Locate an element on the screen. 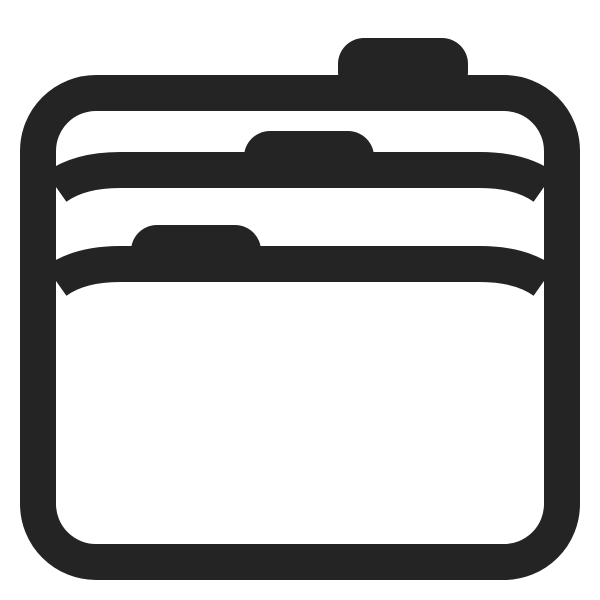 Image resolution: width=600 pixels, height=600 pixels. folder-divider-middle is located at coordinates (300, 177).